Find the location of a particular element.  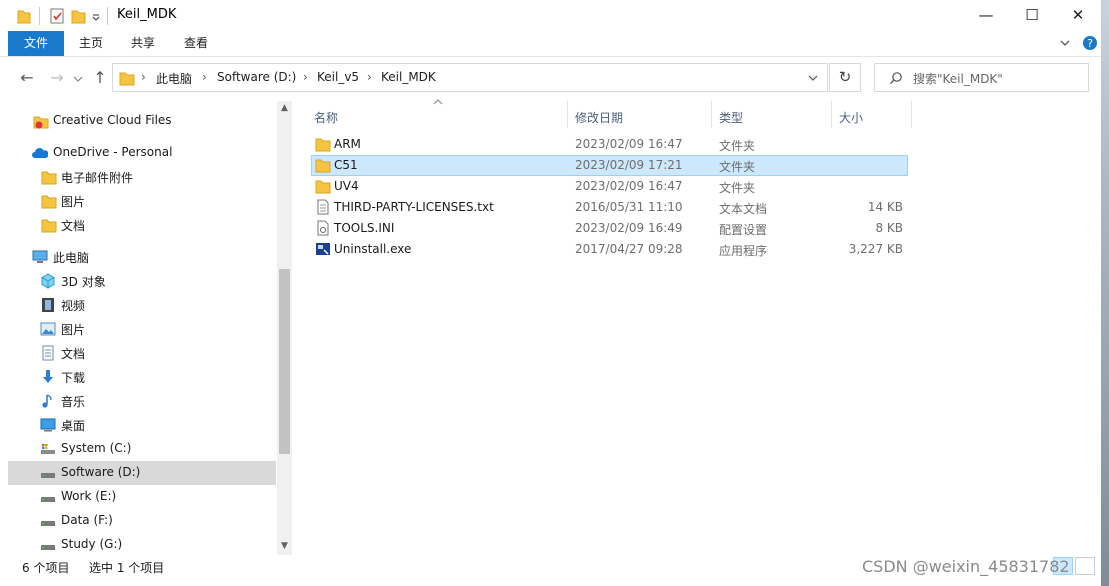

file-name: Uninstall.exe is located at coordinates (373, 249).